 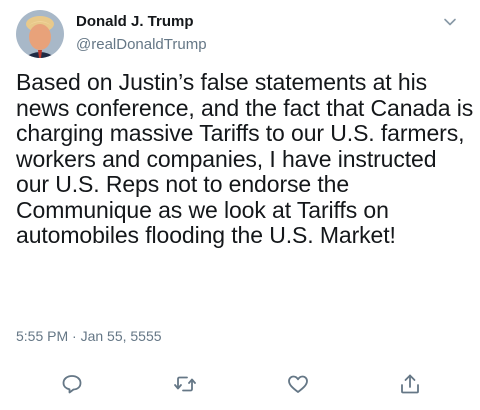 What do you see at coordinates (135, 21) in the screenshot?
I see `author-name: Donald J. Trump` at bounding box center [135, 21].